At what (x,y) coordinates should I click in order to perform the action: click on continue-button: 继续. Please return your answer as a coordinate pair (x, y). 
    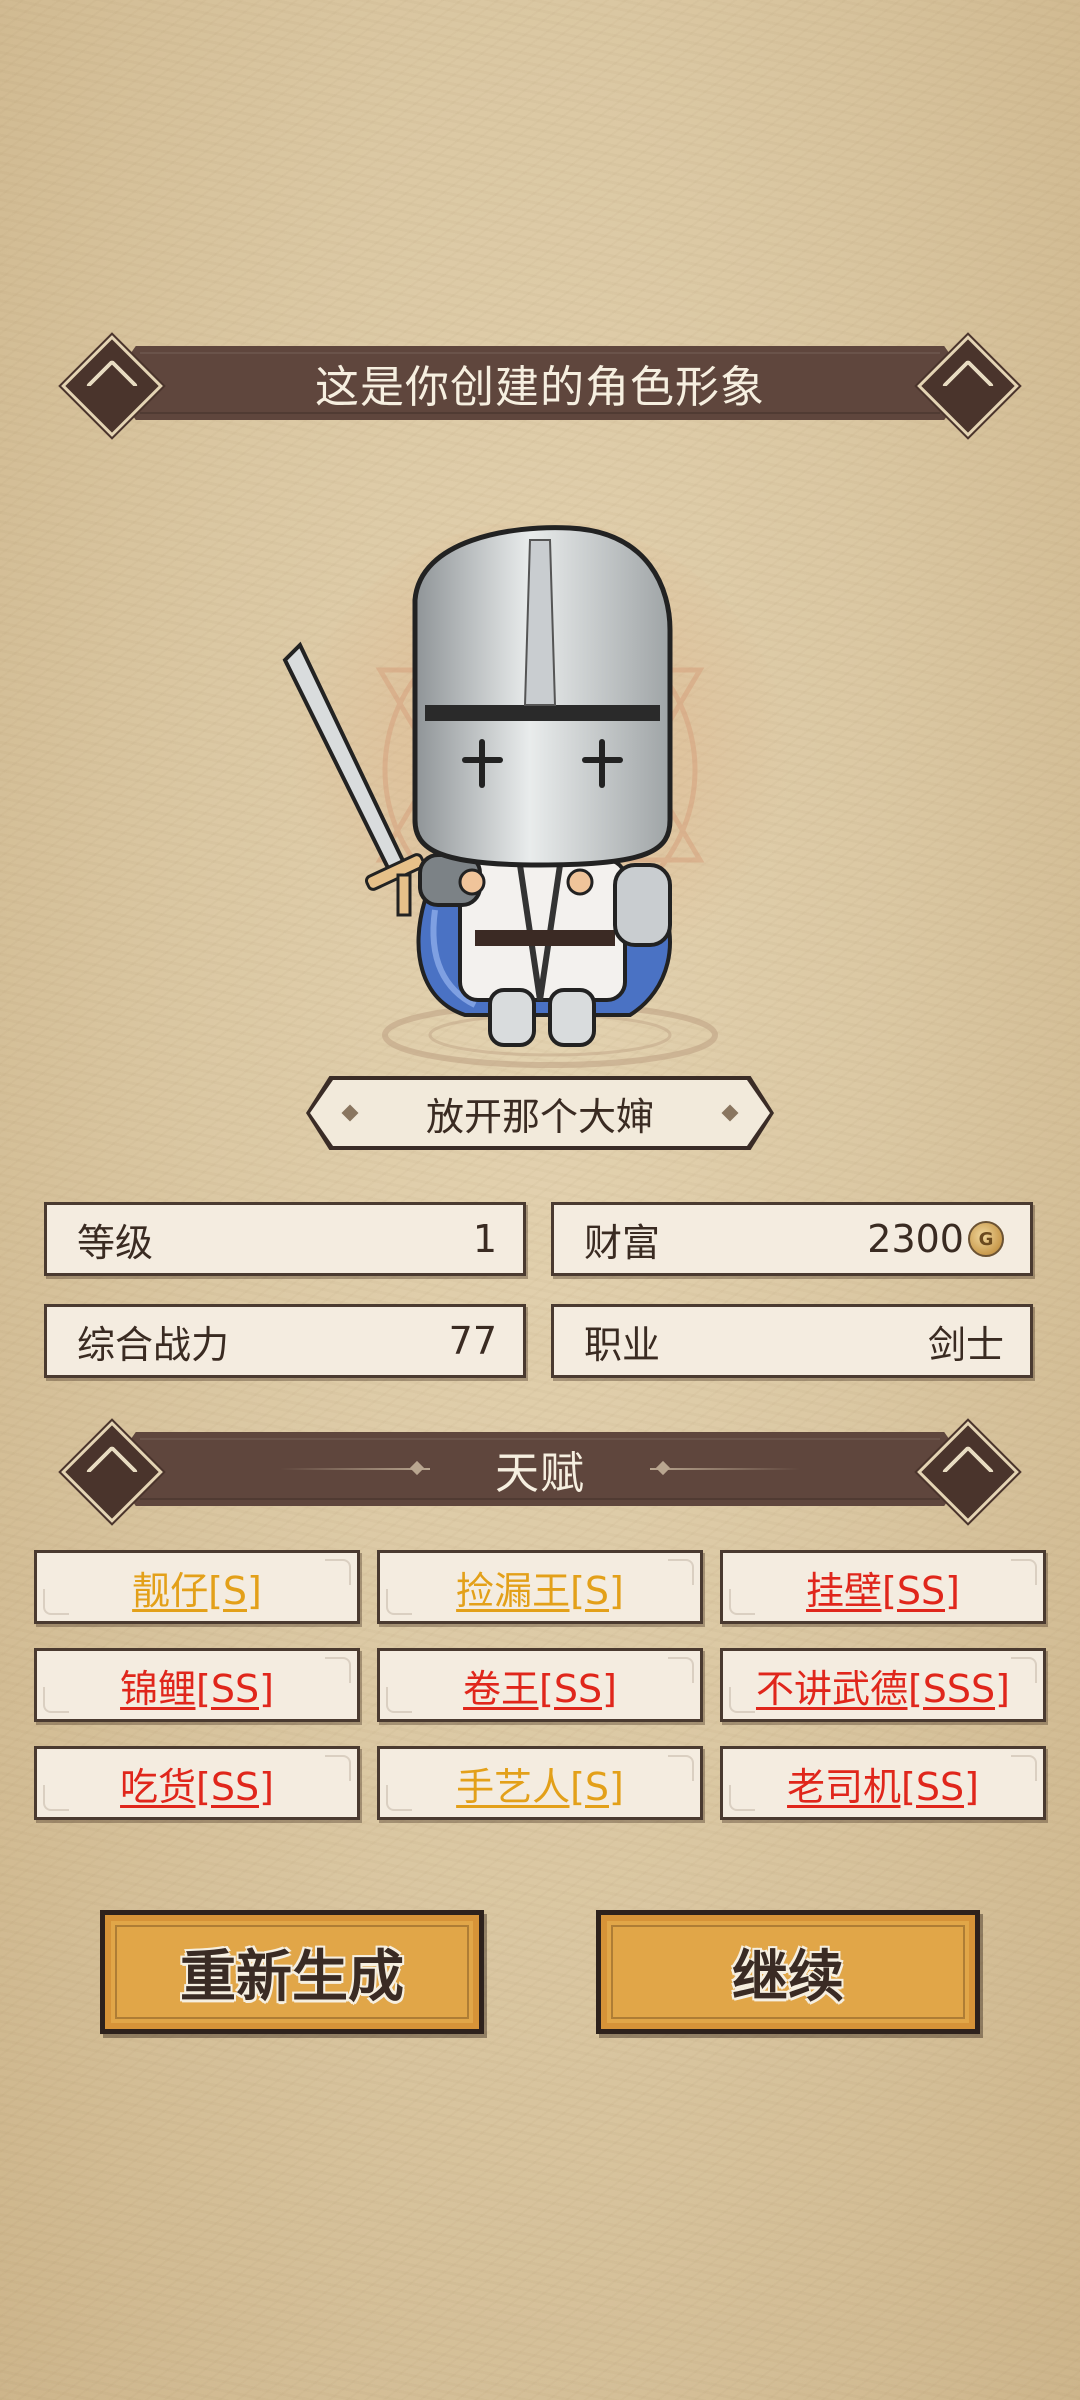
    Looking at the image, I should click on (788, 1972).